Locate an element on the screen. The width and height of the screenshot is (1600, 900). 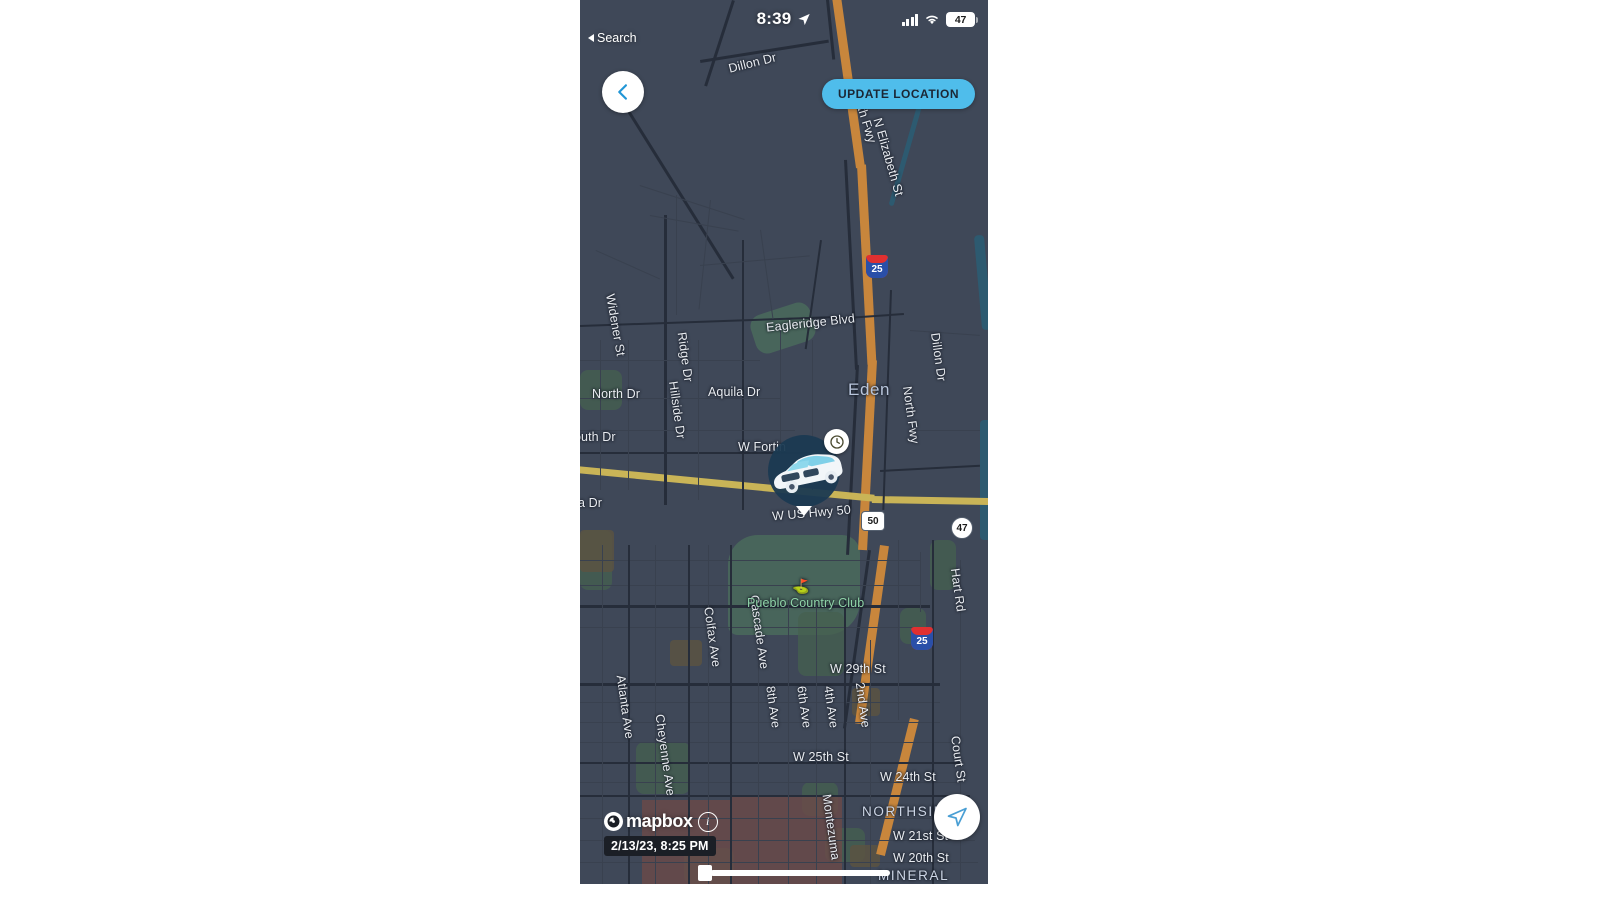
mapbox-attribution: mapbox is located at coordinates (648, 821).